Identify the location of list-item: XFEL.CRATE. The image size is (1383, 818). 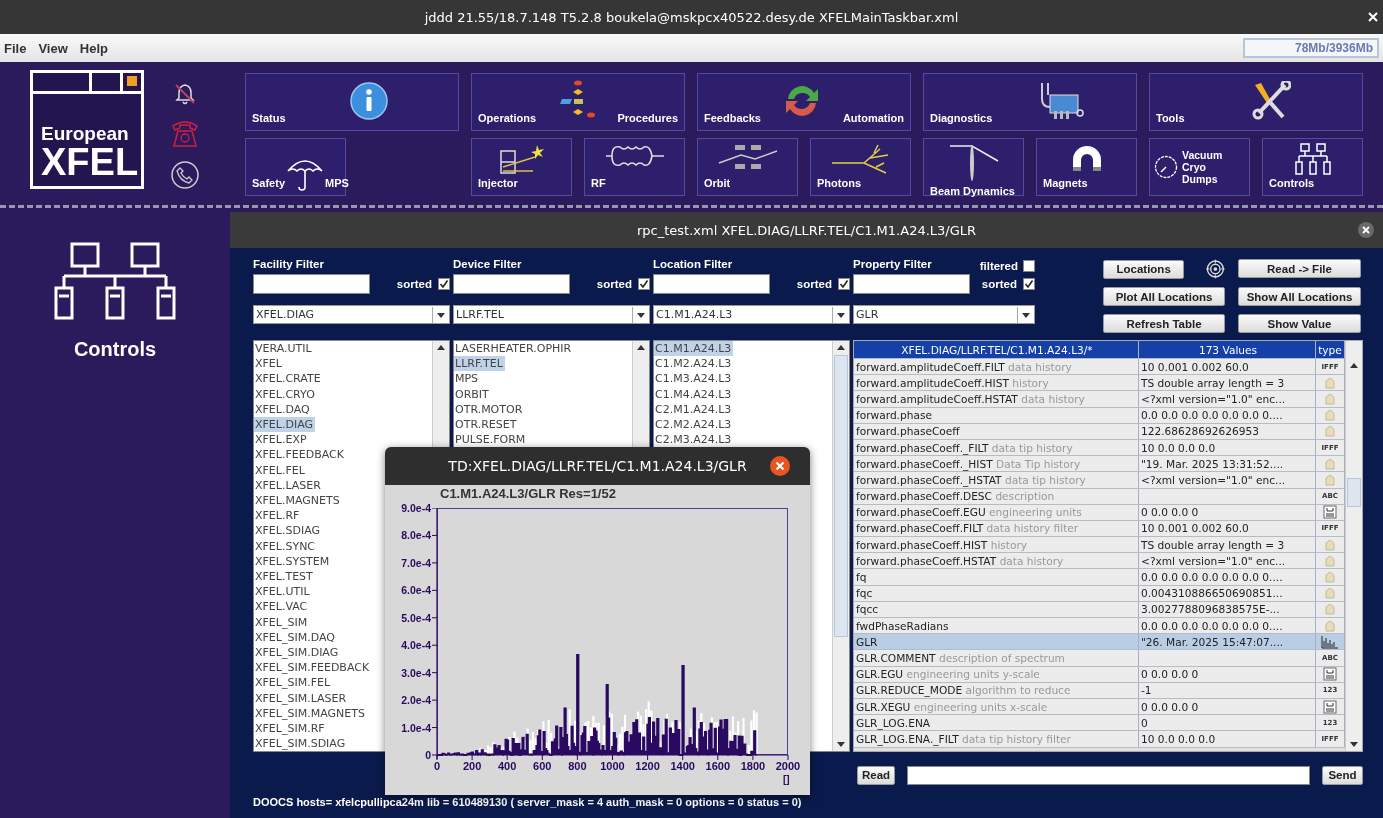
(288, 379).